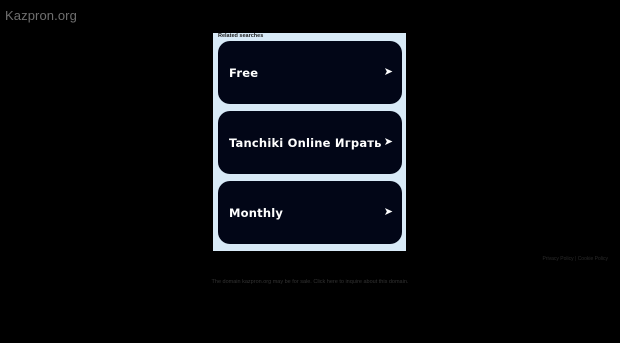 This screenshot has width=620, height=343. I want to click on privacy-policy-link: Privacy Policy | Cookie Policy, so click(576, 259).